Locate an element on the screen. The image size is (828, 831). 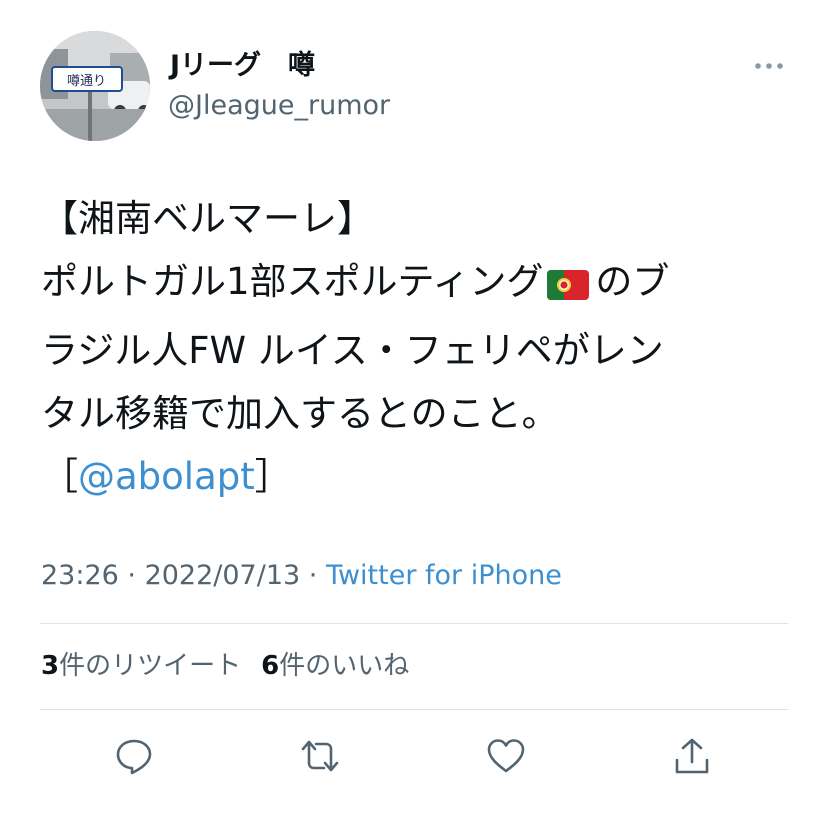
share-button is located at coordinates (692, 756).